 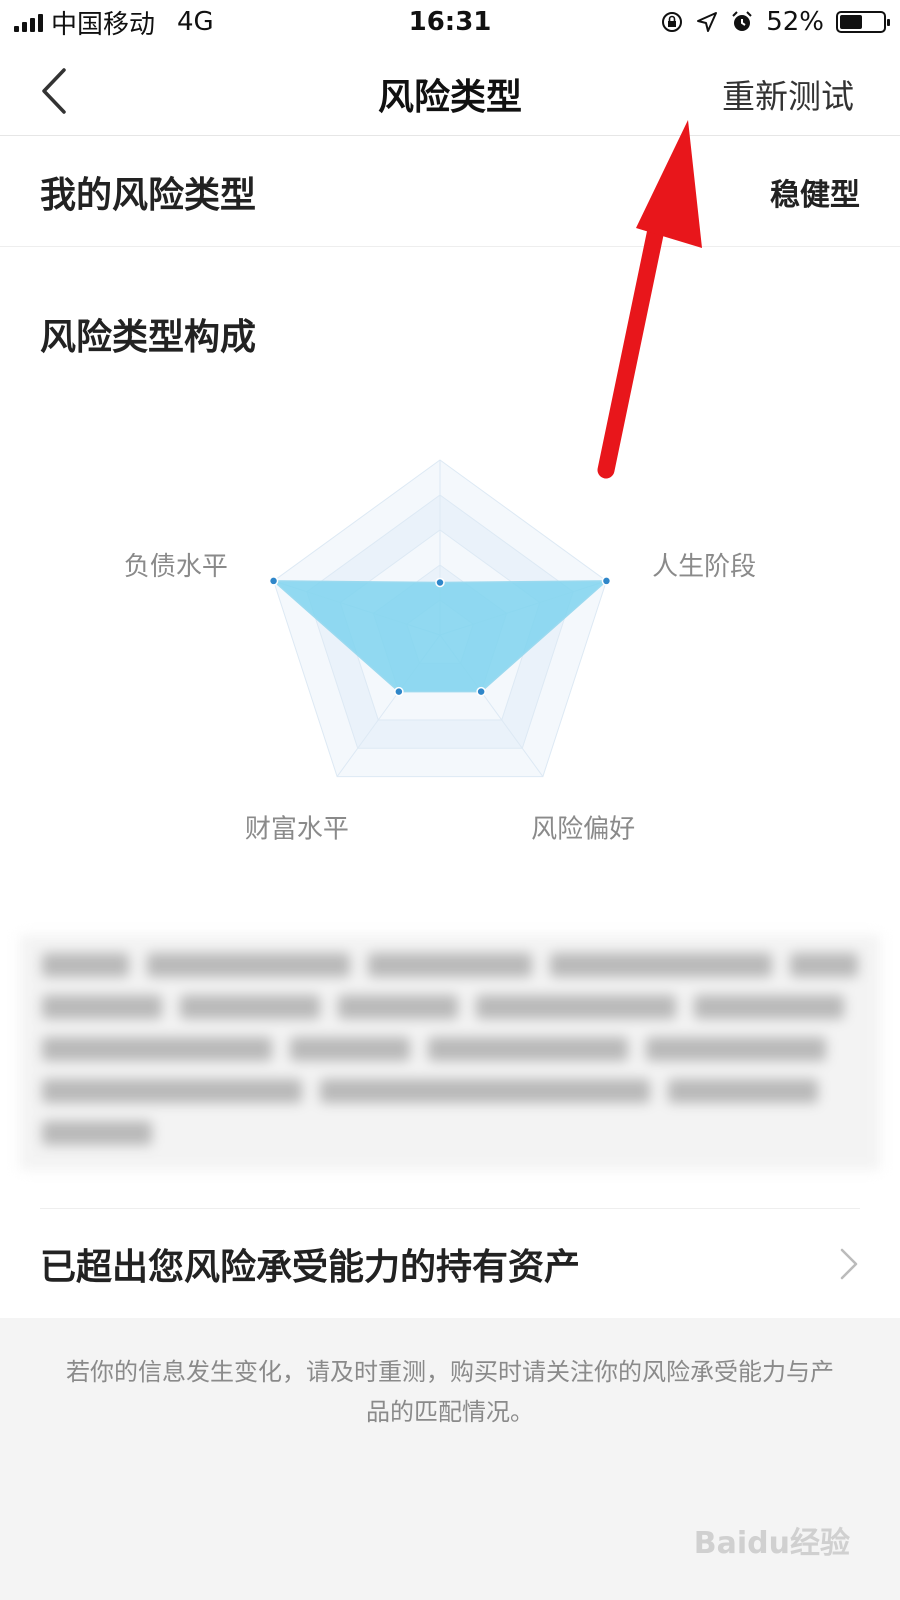 I want to click on my-risk-type-value: 稳健型, so click(x=815, y=195).